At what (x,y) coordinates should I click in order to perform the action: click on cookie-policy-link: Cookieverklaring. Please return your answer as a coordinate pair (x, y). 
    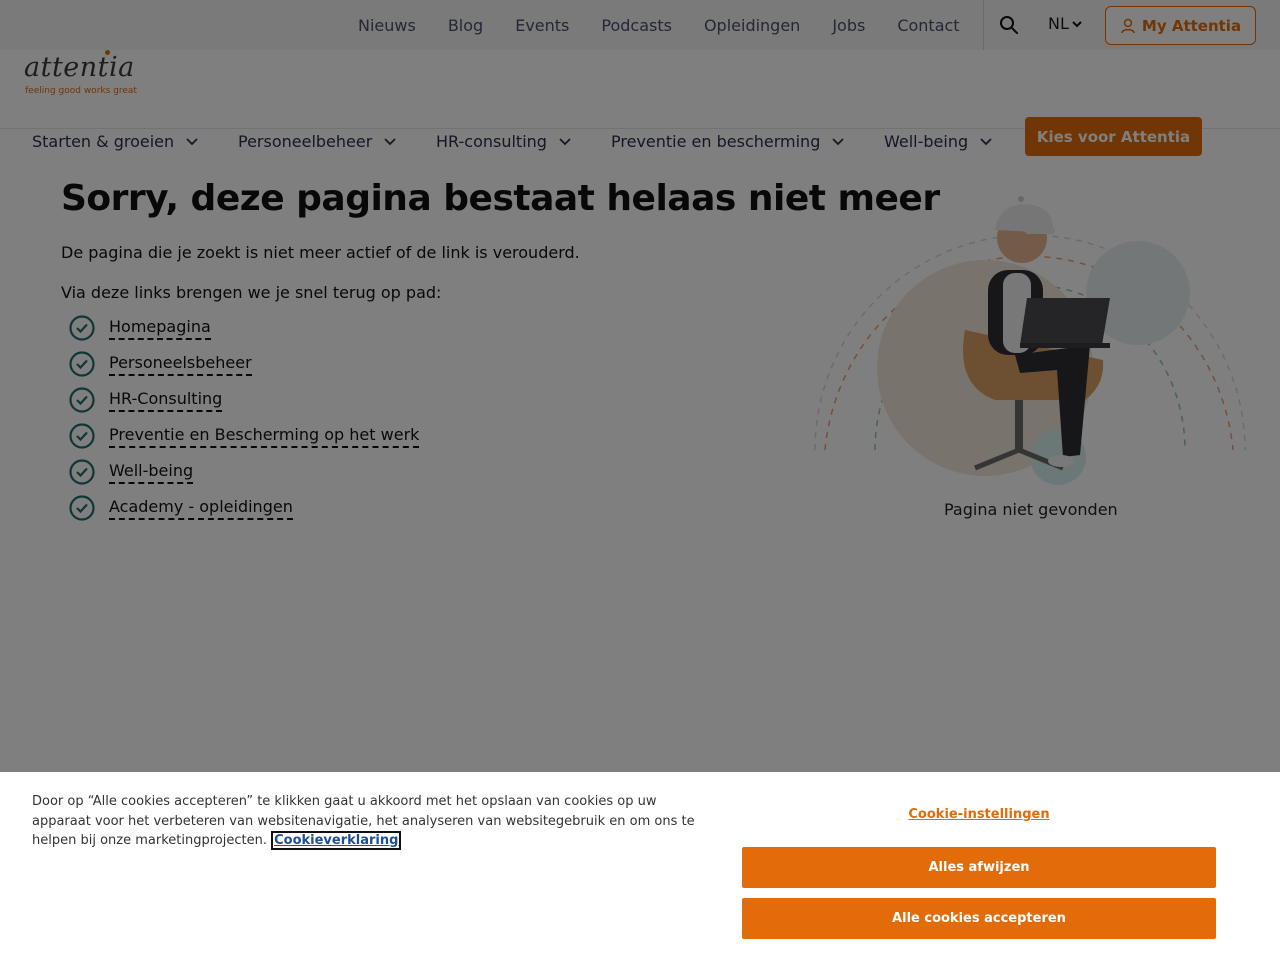
    Looking at the image, I should click on (336, 840).